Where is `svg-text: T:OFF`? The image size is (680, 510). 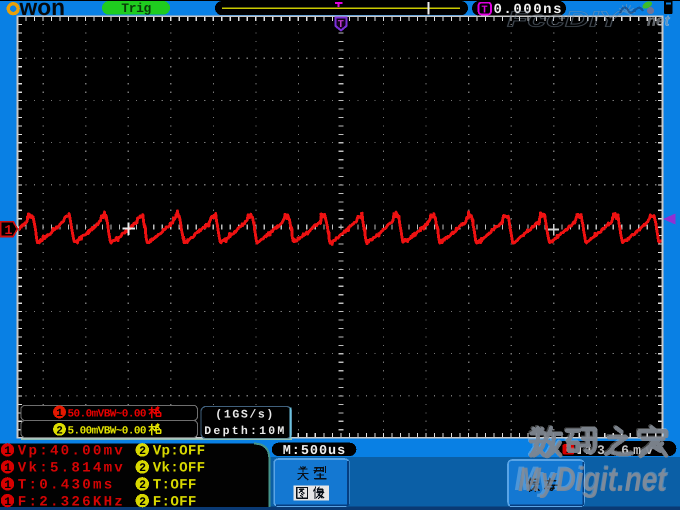
svg-text: T:OFF is located at coordinates (175, 486).